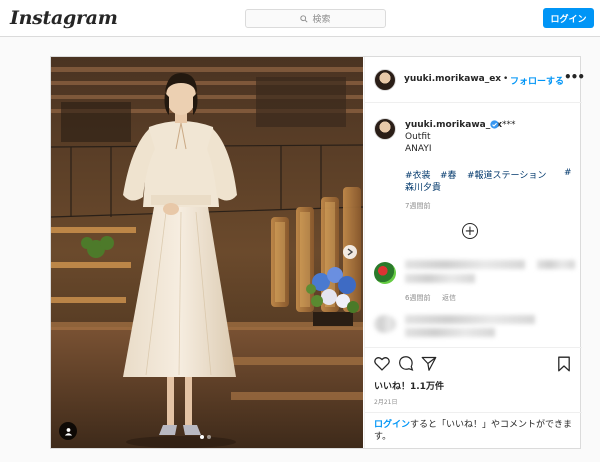 The height and width of the screenshot is (462, 600). Describe the element at coordinates (205, 437) in the screenshot. I see `carousel-dots` at that location.